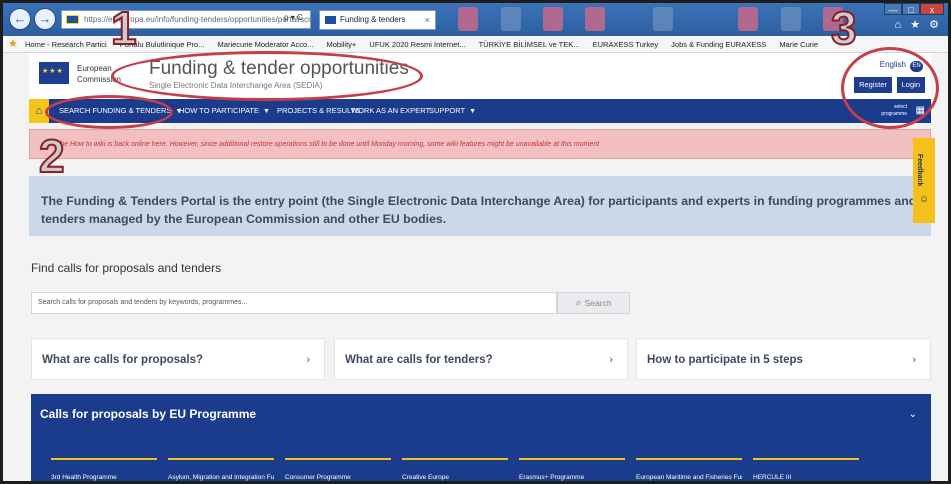 The width and height of the screenshot is (951, 484). Describe the element at coordinates (373, 19) in the screenshot. I see `tab-title: Funding & tenders` at that location.